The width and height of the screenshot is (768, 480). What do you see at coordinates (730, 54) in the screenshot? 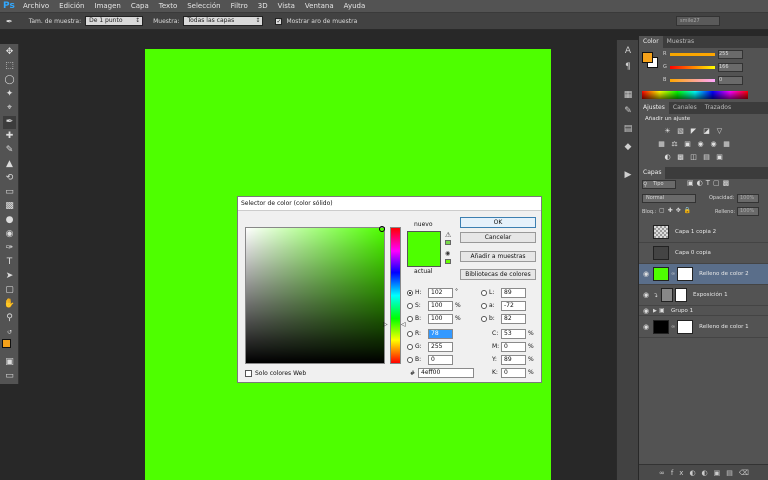
I see `channel-r-value: 255` at bounding box center [730, 54].